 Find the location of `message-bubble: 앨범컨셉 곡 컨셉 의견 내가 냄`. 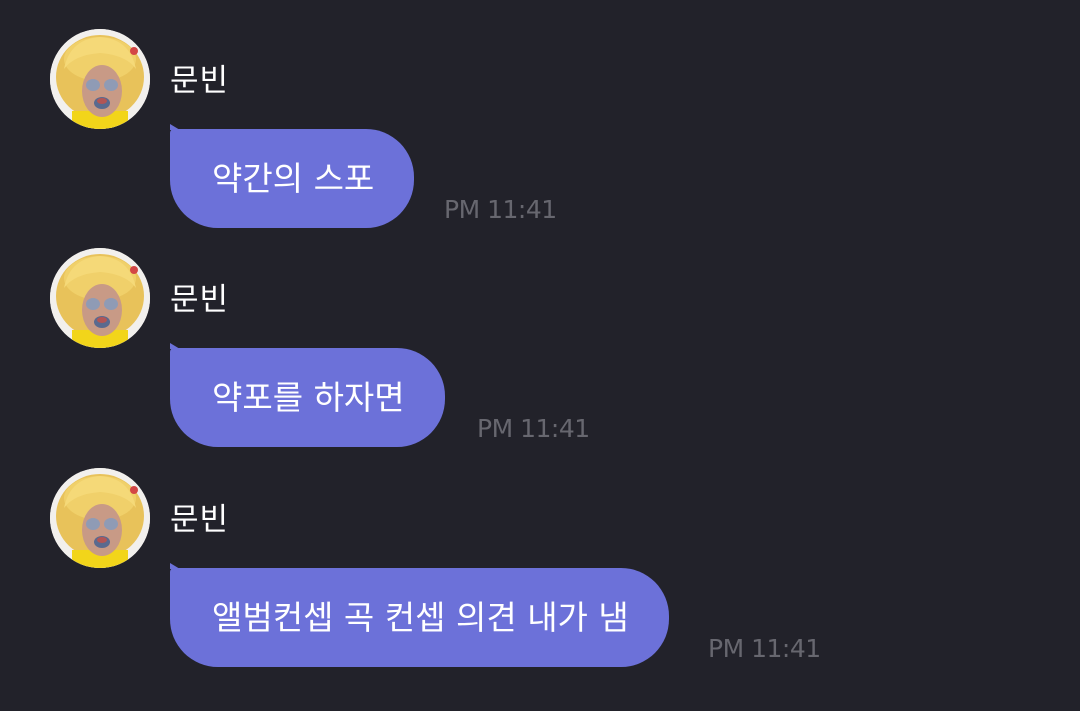

message-bubble: 앨범컨셉 곡 컨셉 의견 내가 냄 is located at coordinates (419, 615).